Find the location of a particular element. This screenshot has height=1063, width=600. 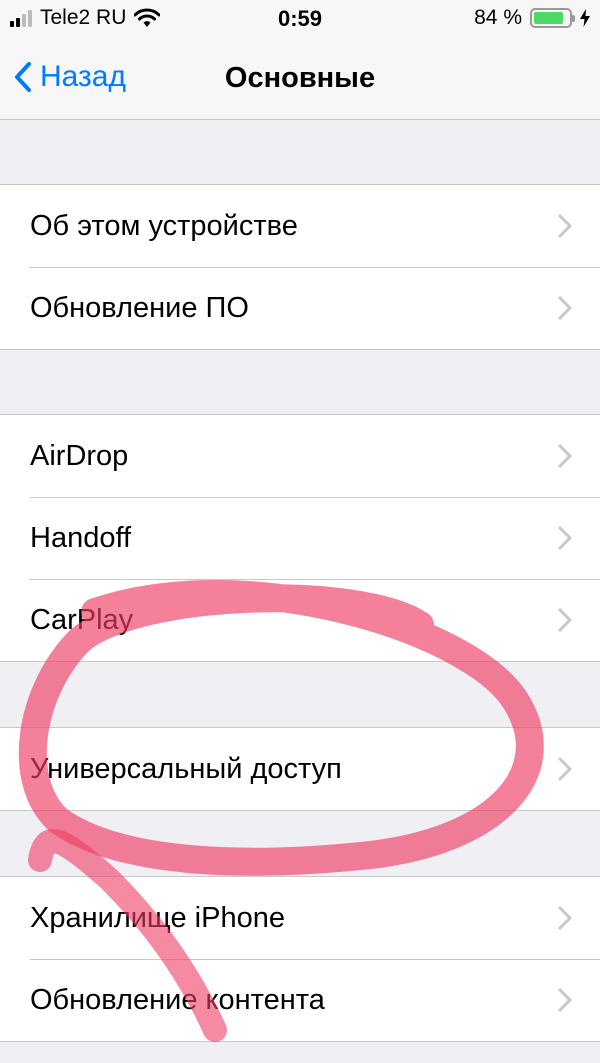

list-item-label: Обновление контента is located at coordinates (177, 999).